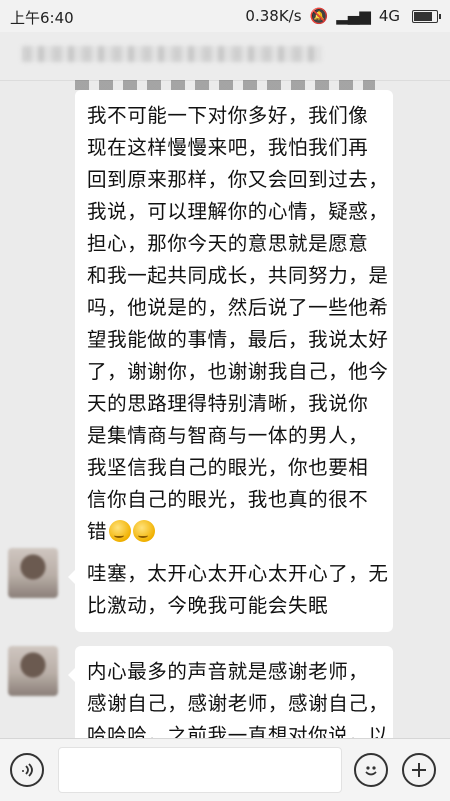  I want to click on message-line: 天的思路理得特别清晰，我说你, so click(228, 403).